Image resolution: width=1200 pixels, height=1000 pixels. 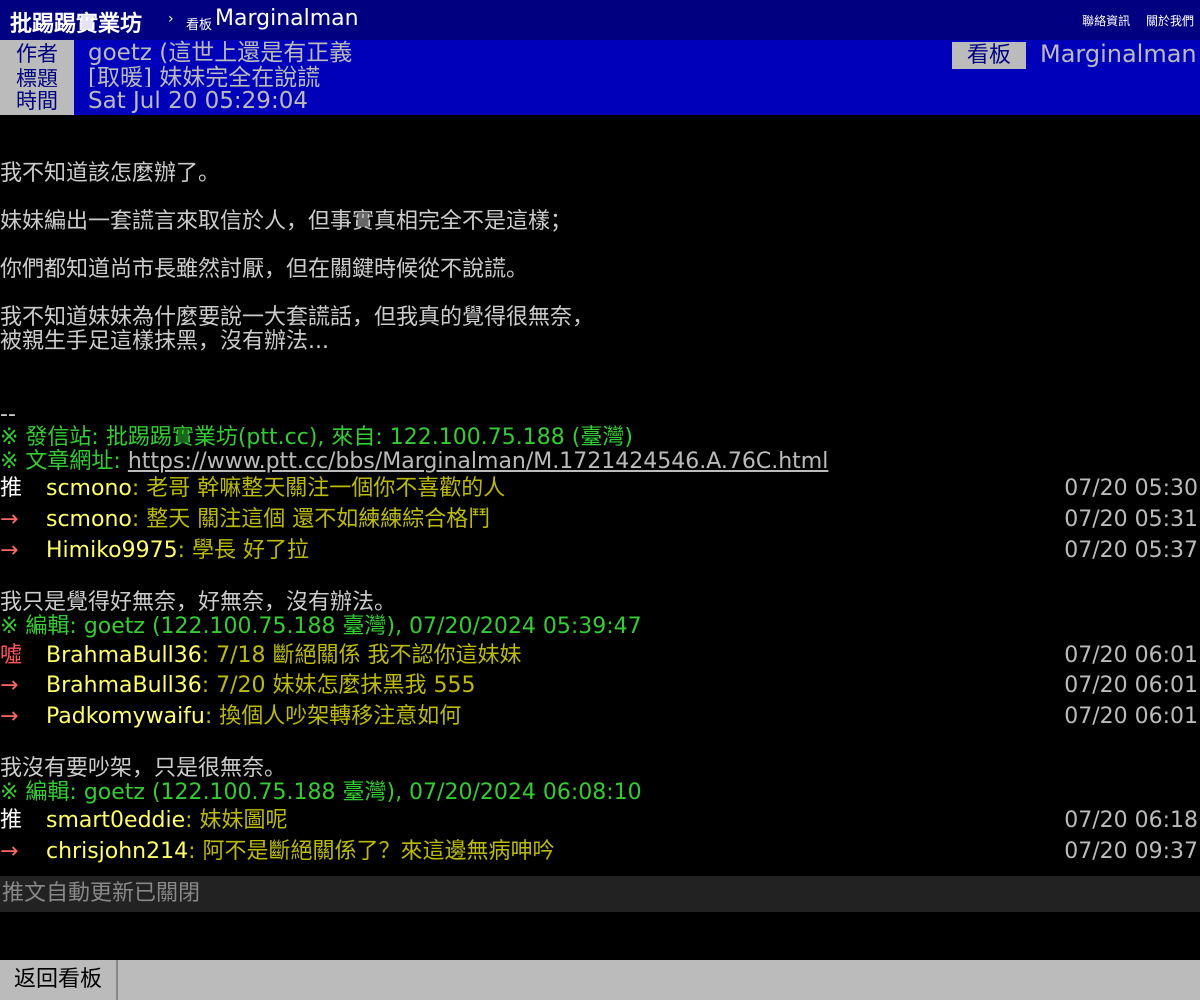 I want to click on author-label: 作者, so click(x=37, y=52).